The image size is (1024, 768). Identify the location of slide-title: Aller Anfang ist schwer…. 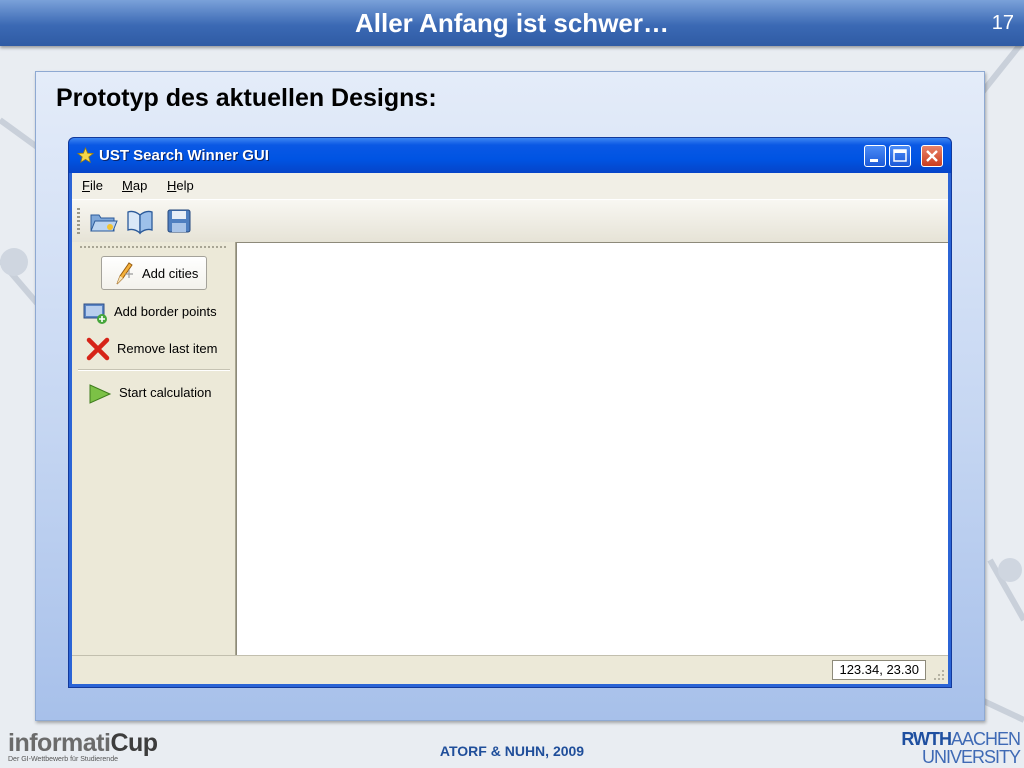
(512, 23).